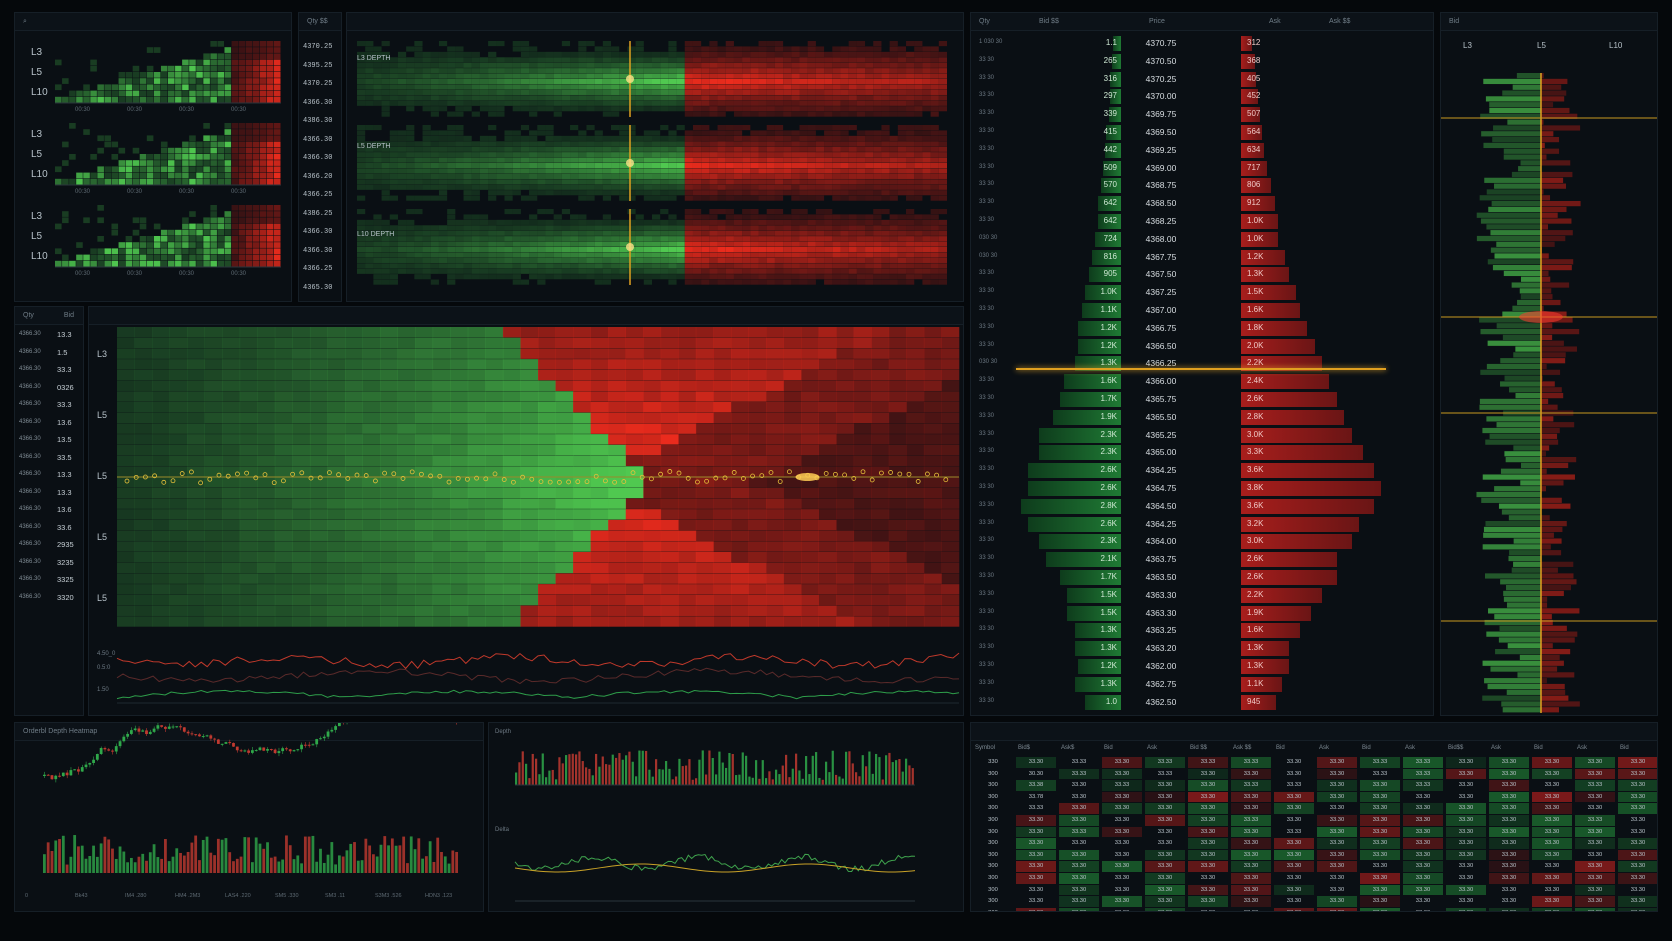 The width and height of the screenshot is (1672, 941). I want to click on order-book-row: 33 30 642 4368.25 1.0K, so click(1202, 221).